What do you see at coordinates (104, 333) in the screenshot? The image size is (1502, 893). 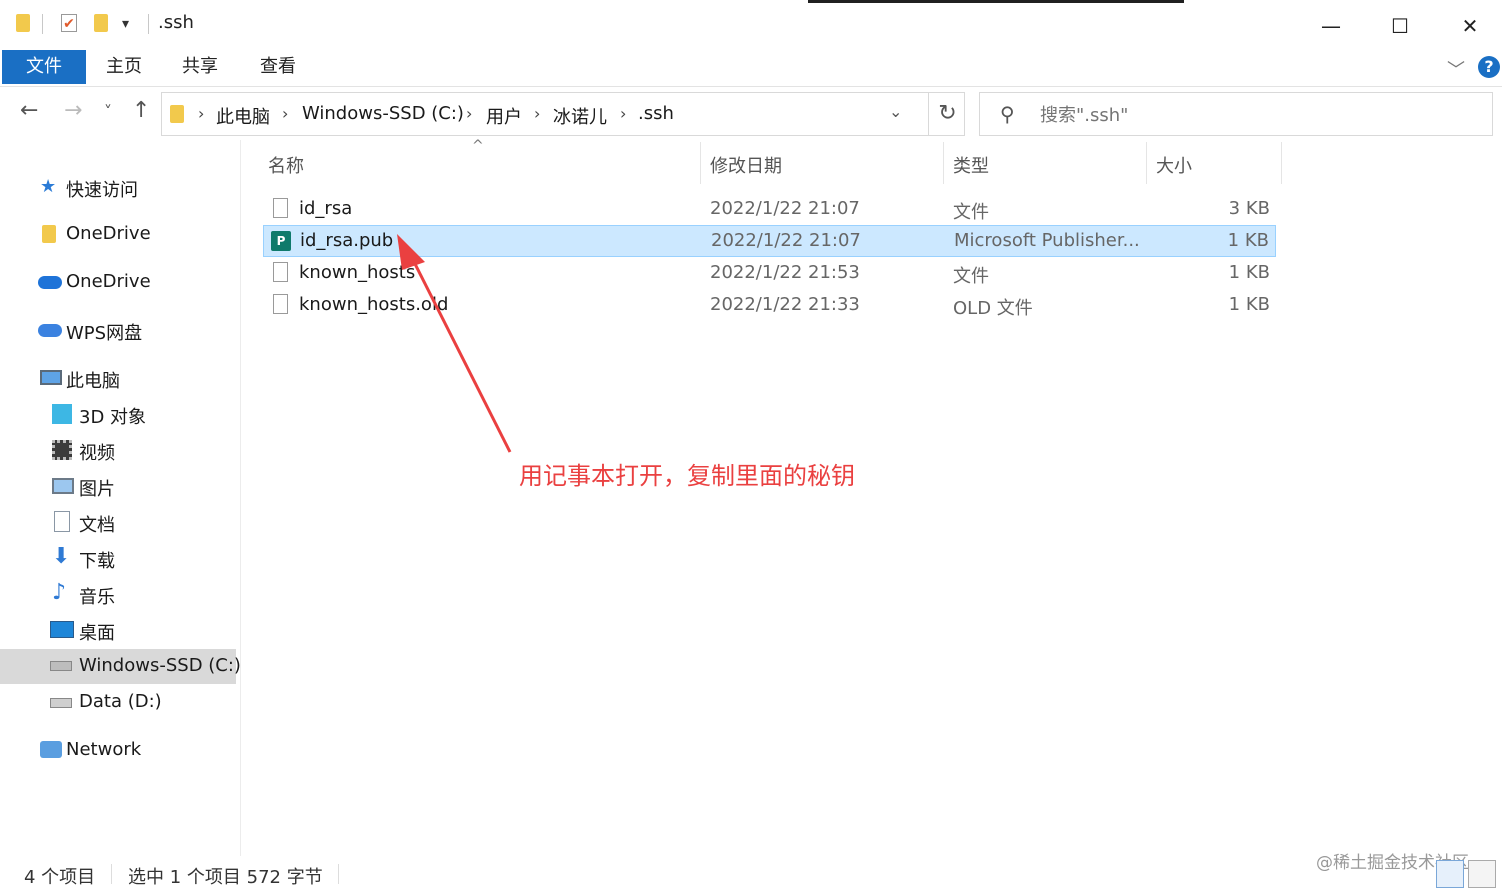 I see `sidebar-item-label: WPS网盘` at bounding box center [104, 333].